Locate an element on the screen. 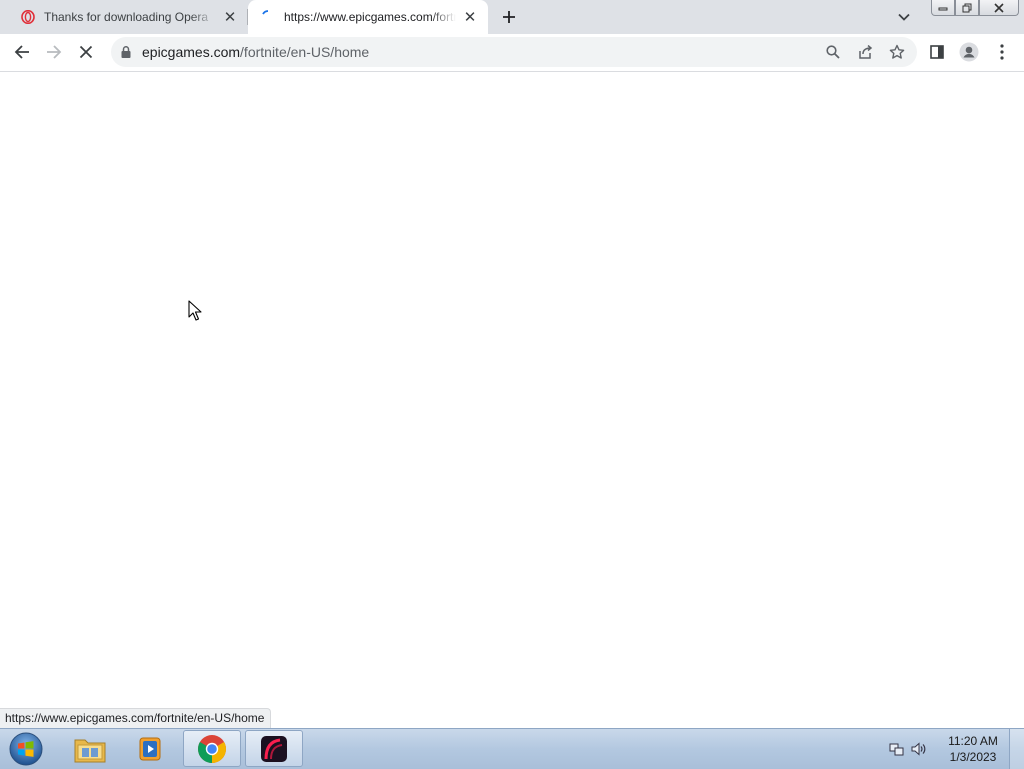 Image resolution: width=1024 pixels, height=769 pixels. address-bar: epicgames.com/fortnite/en-US/home is located at coordinates (514, 52).